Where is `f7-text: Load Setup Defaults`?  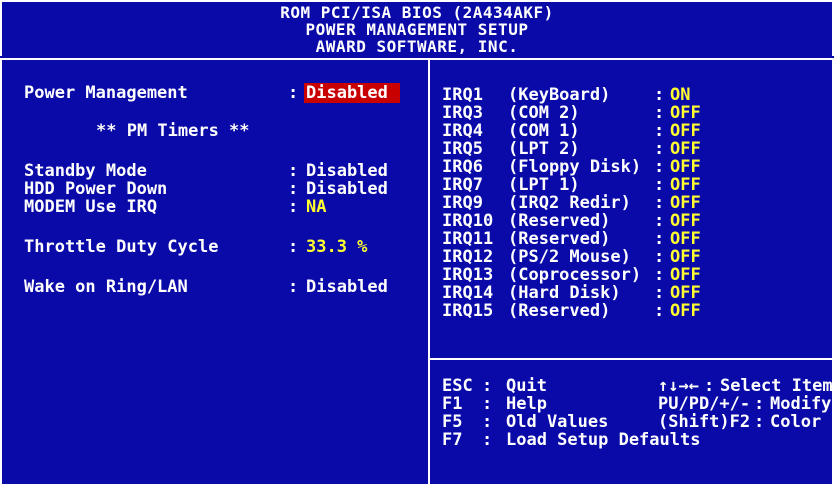 f7-text: Load Setup Defaults is located at coordinates (603, 440).